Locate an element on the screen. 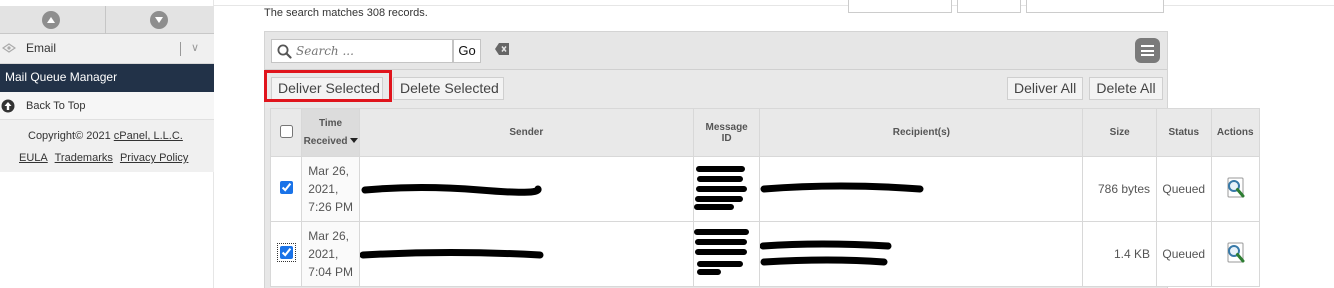 This screenshot has height=288, width=1334. search-input is located at coordinates (371, 51).